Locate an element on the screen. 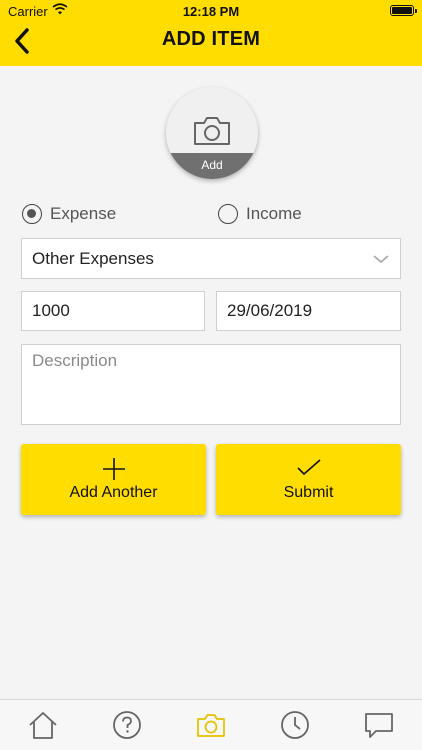 Image resolution: width=422 pixels, height=750 pixels. chevron-down-icon is located at coordinates (381, 261).